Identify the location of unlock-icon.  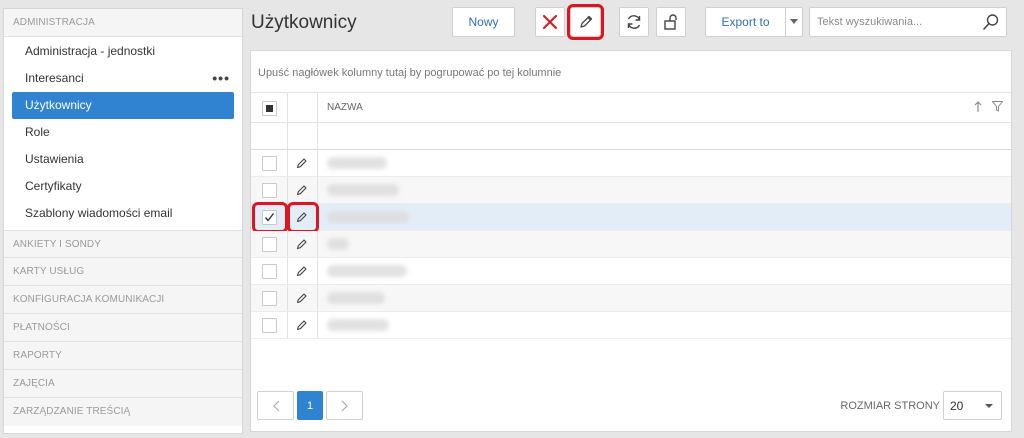
(670, 22).